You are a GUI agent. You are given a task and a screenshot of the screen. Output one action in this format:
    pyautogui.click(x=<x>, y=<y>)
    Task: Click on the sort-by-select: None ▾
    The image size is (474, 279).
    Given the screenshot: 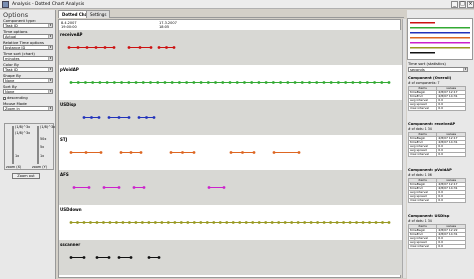 What is the action you would take?
    pyautogui.click(x=28, y=91)
    